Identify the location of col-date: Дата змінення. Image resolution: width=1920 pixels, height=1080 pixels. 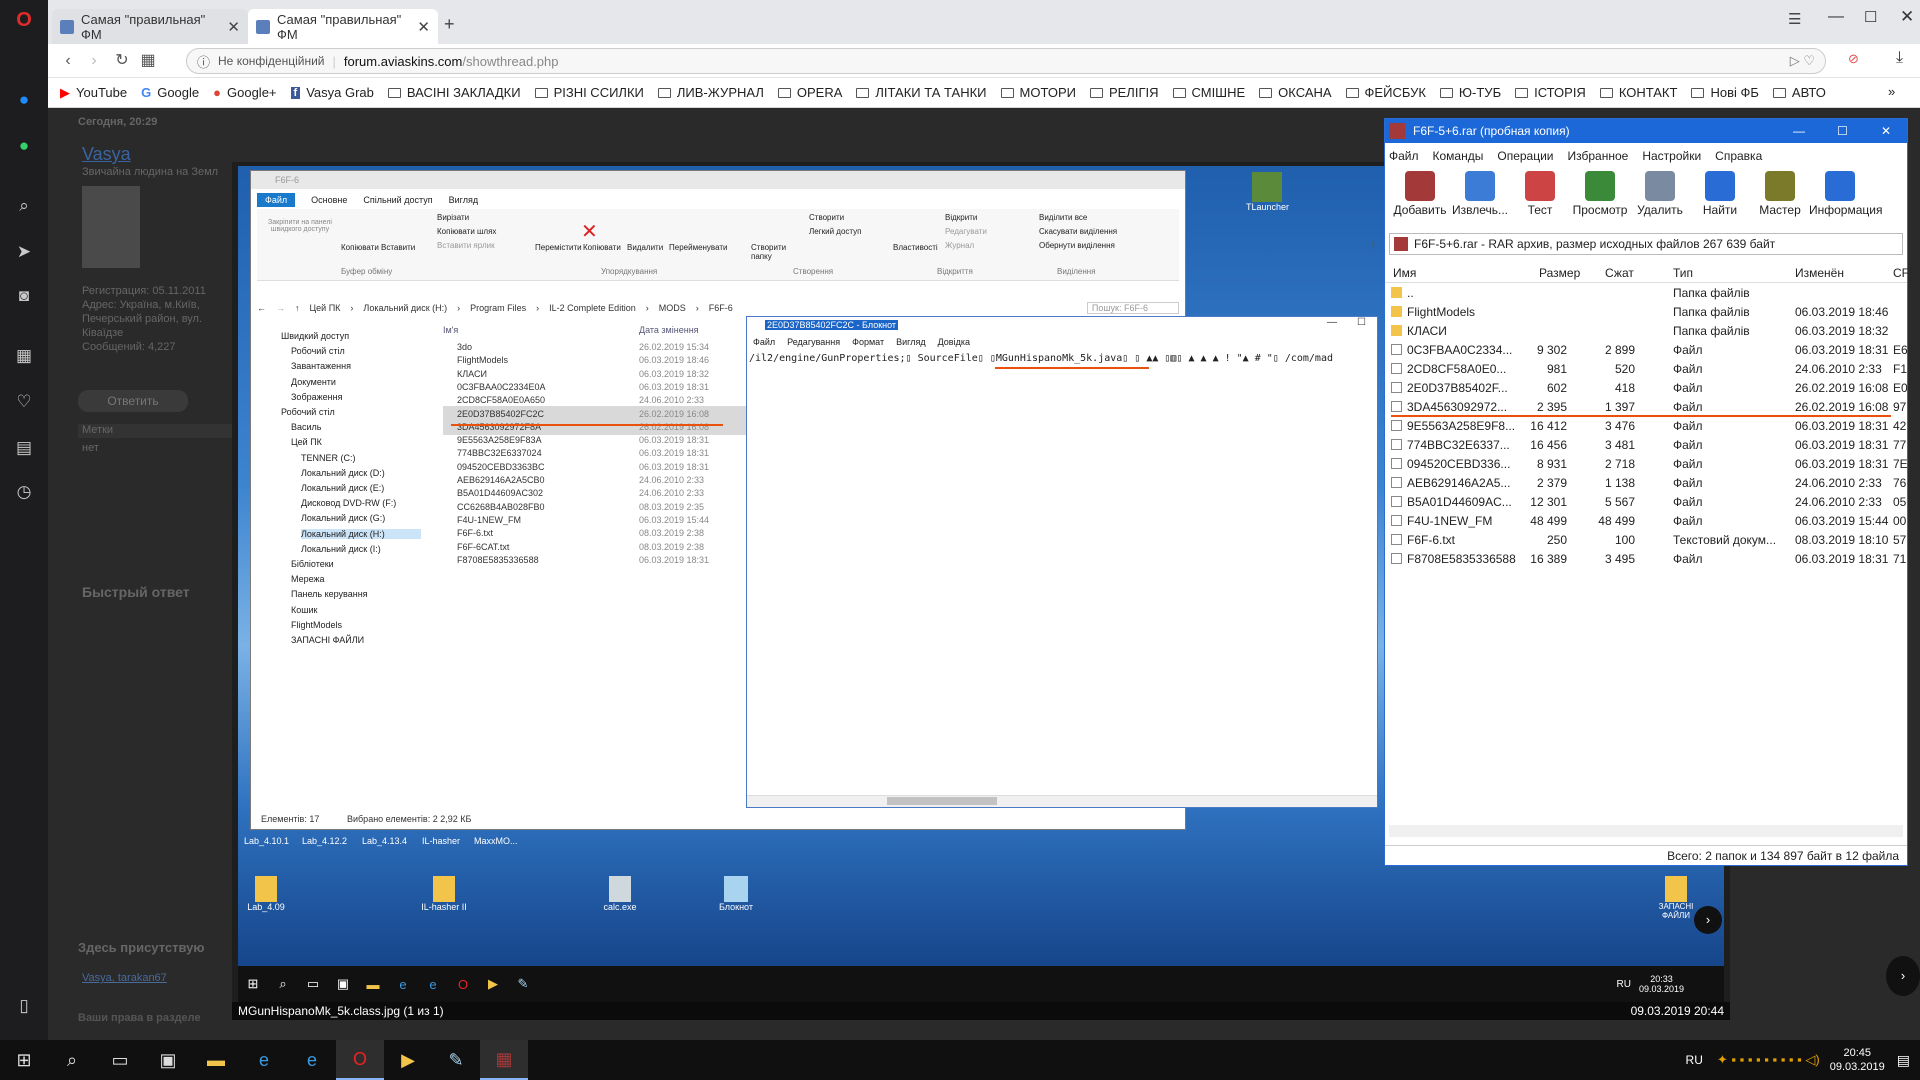
(669, 330).